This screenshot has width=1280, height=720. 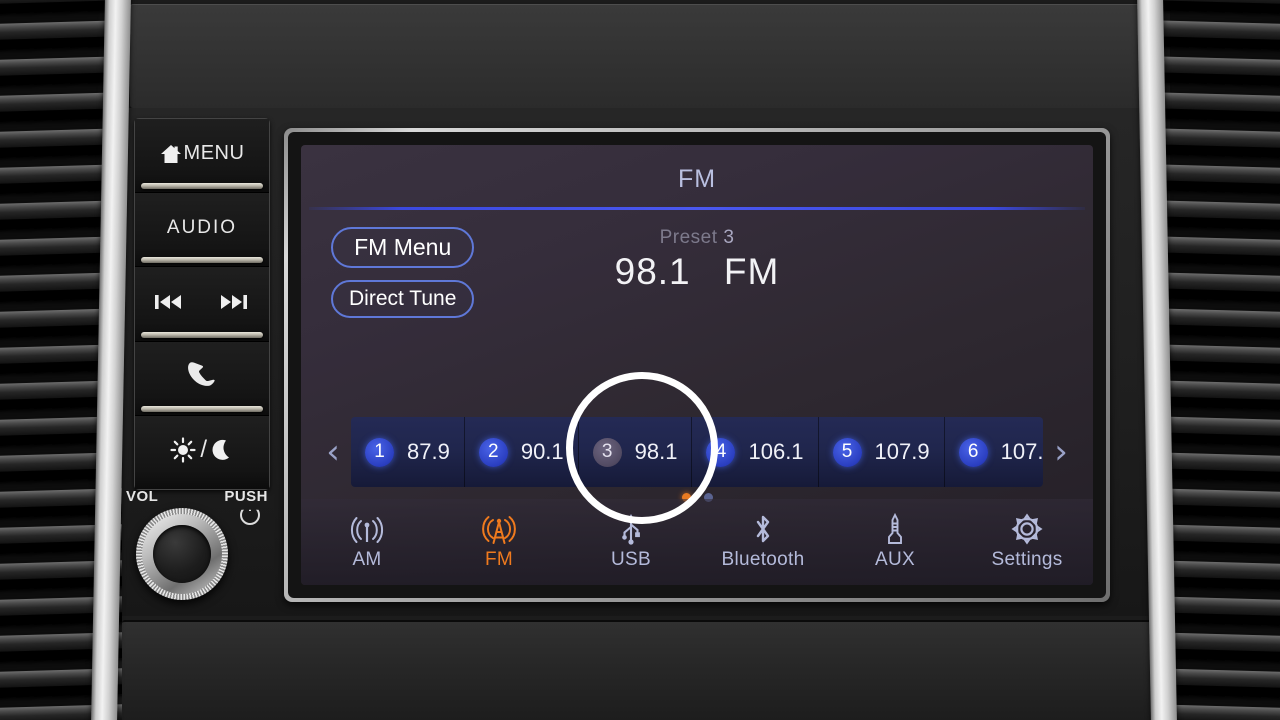 What do you see at coordinates (895, 529) in the screenshot?
I see `aux-jack-icon` at bounding box center [895, 529].